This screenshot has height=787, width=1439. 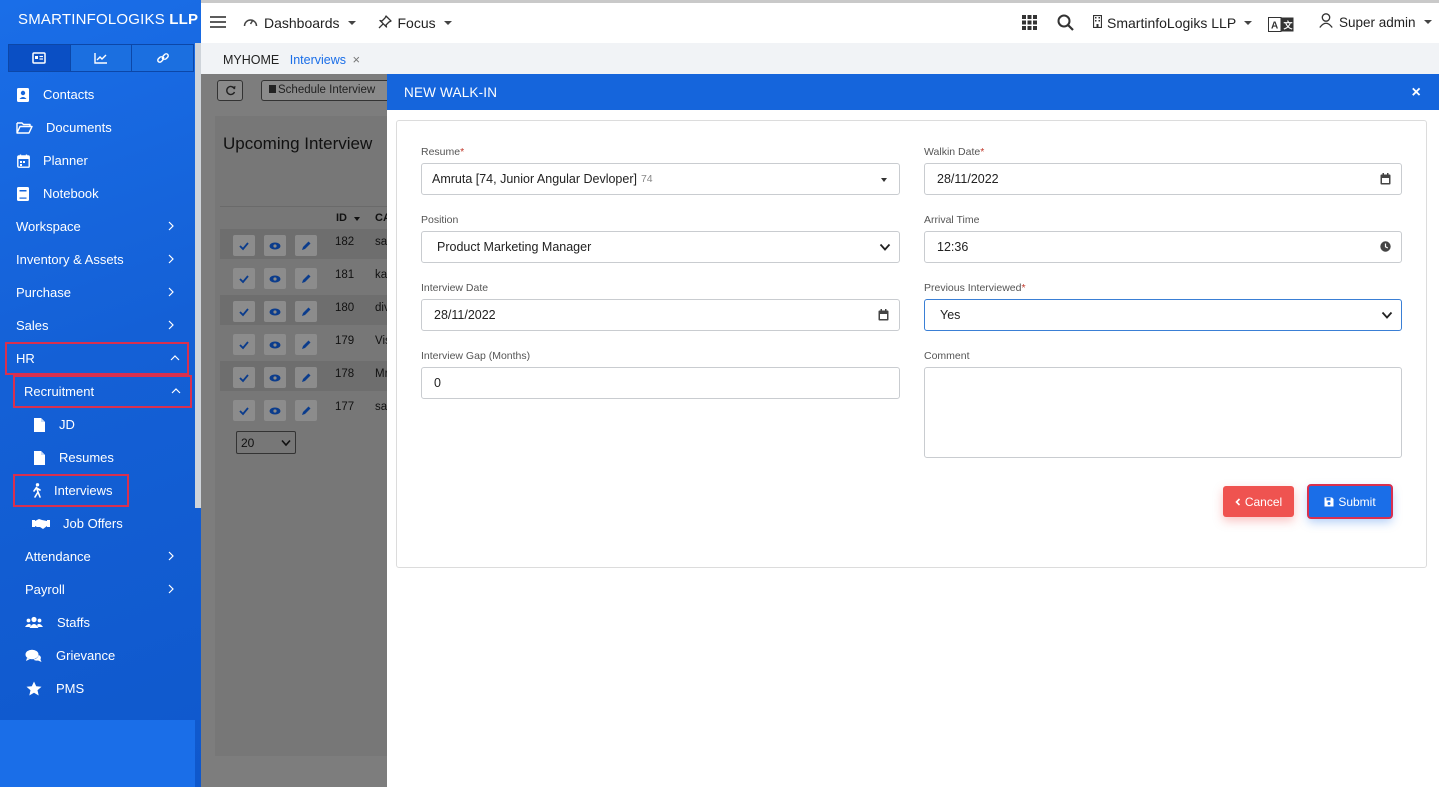 I want to click on search-icon, so click(x=1065, y=24).